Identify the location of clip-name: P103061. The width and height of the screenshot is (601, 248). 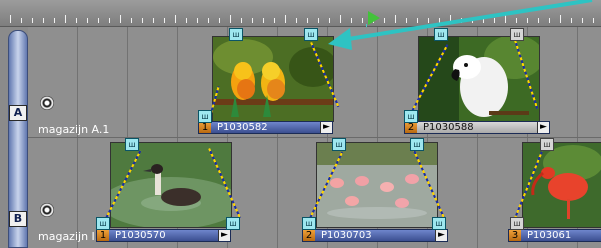
(549, 235).